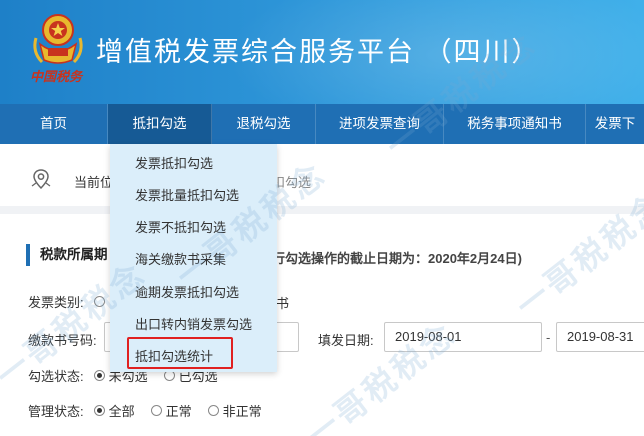  What do you see at coordinates (463, 337) in the screenshot?
I see `date-from-input: 2019-08-01` at bounding box center [463, 337].